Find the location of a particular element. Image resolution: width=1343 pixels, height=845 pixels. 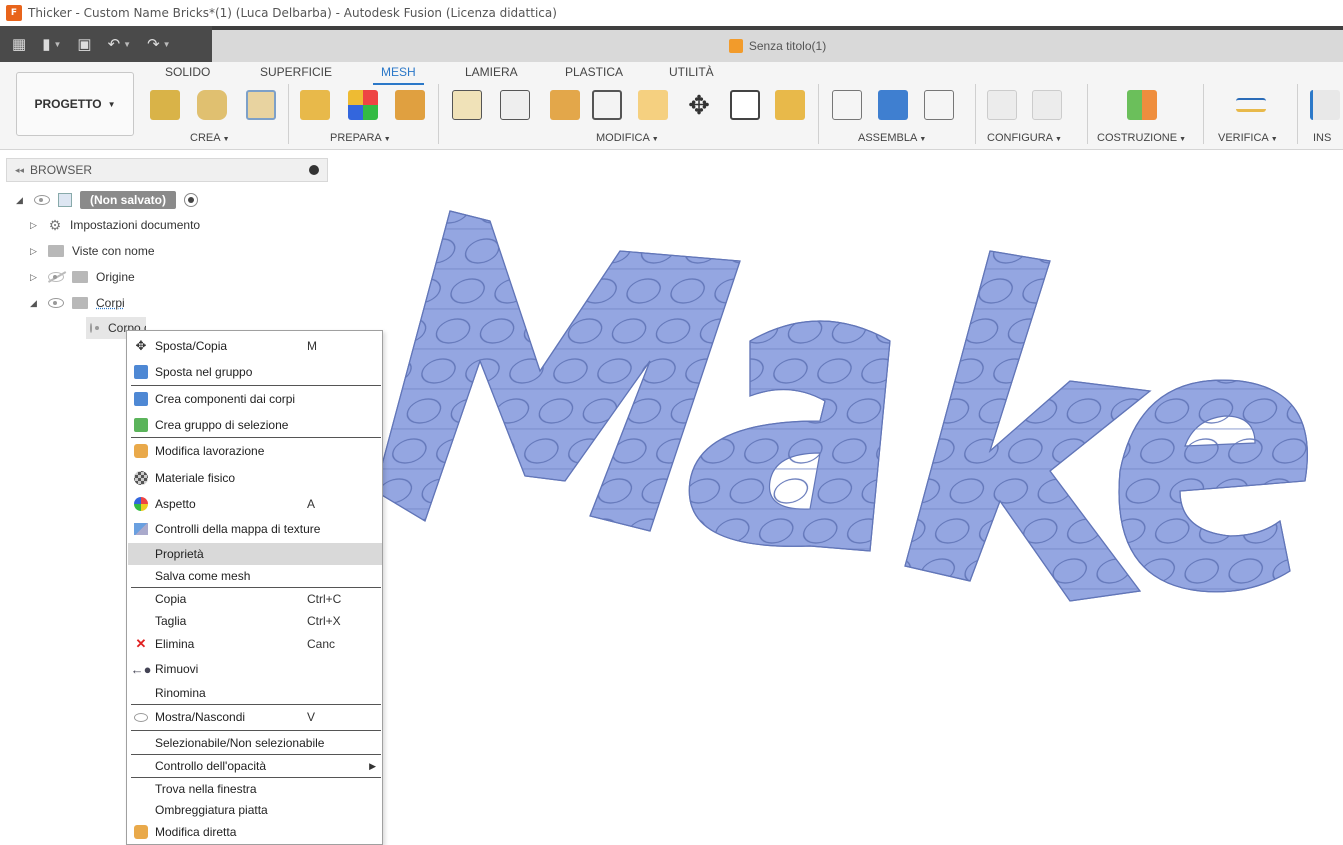

ribbon-group-assembla-label: ASSEMBLA is located at coordinates (888, 138).